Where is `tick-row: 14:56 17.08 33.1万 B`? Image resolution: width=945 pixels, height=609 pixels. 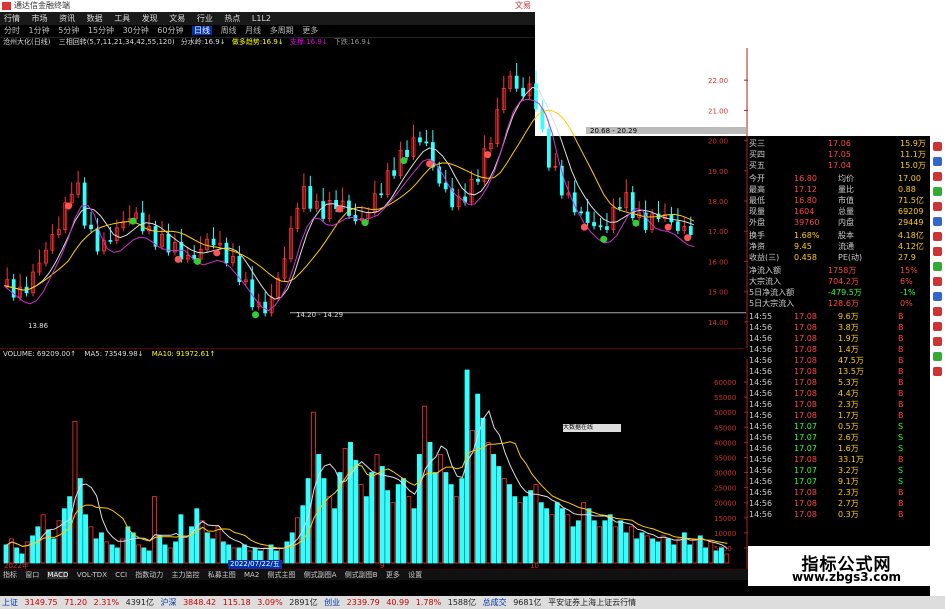
tick-row: 14:56 17.08 33.1万 B is located at coordinates (840, 459).